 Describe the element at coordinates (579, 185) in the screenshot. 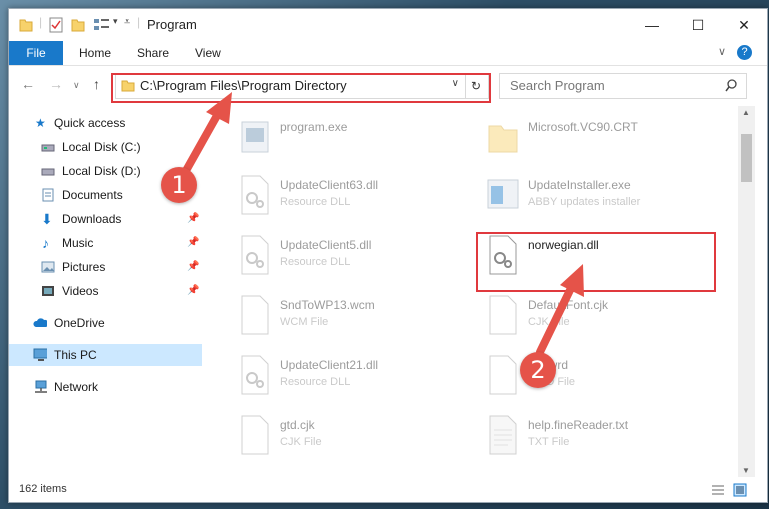

I see `file-name: UpdateInstaller.exe` at that location.